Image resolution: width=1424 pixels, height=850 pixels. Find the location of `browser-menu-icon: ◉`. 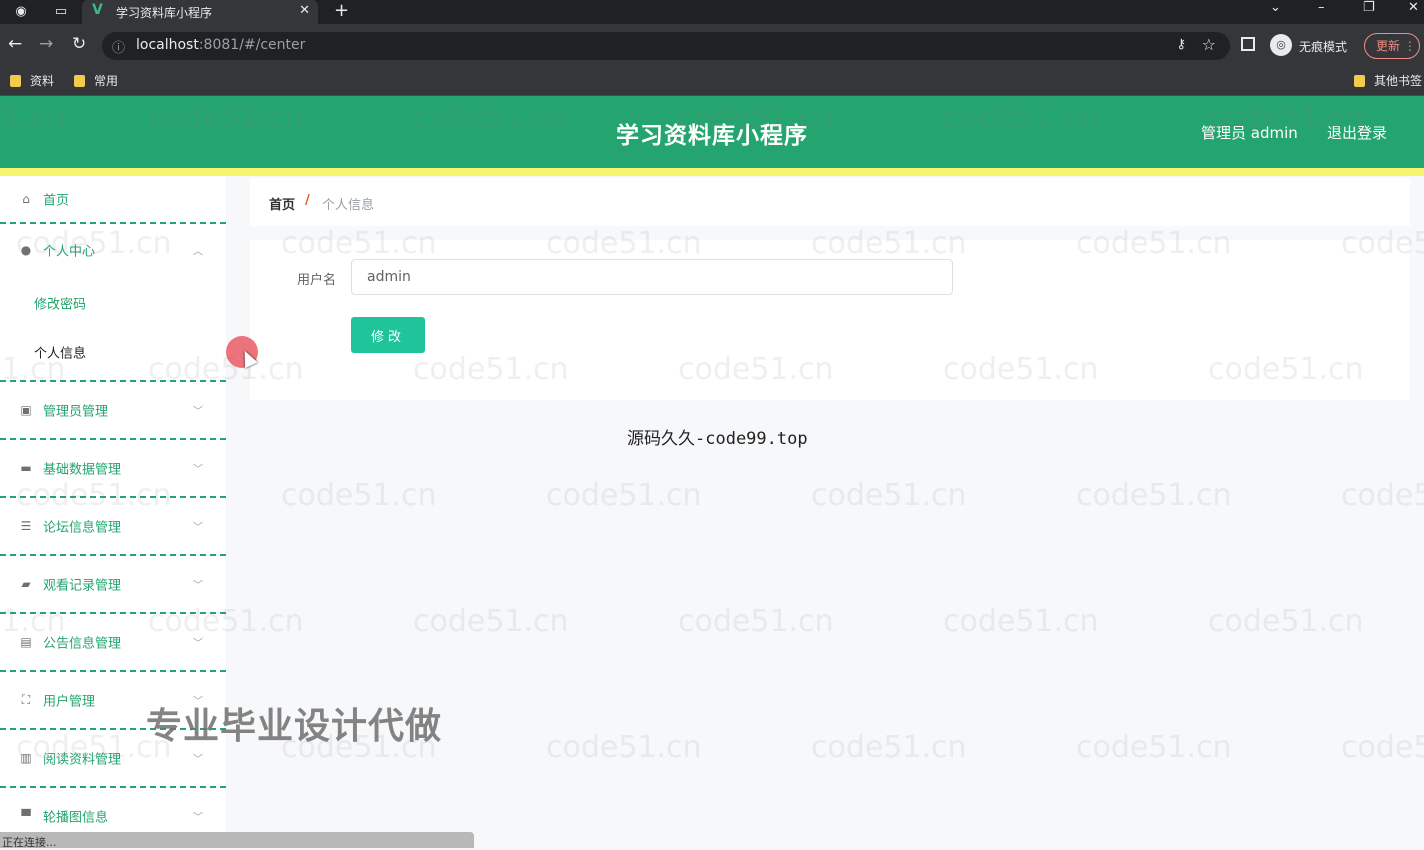

browser-menu-icon: ◉ is located at coordinates (21, 12).